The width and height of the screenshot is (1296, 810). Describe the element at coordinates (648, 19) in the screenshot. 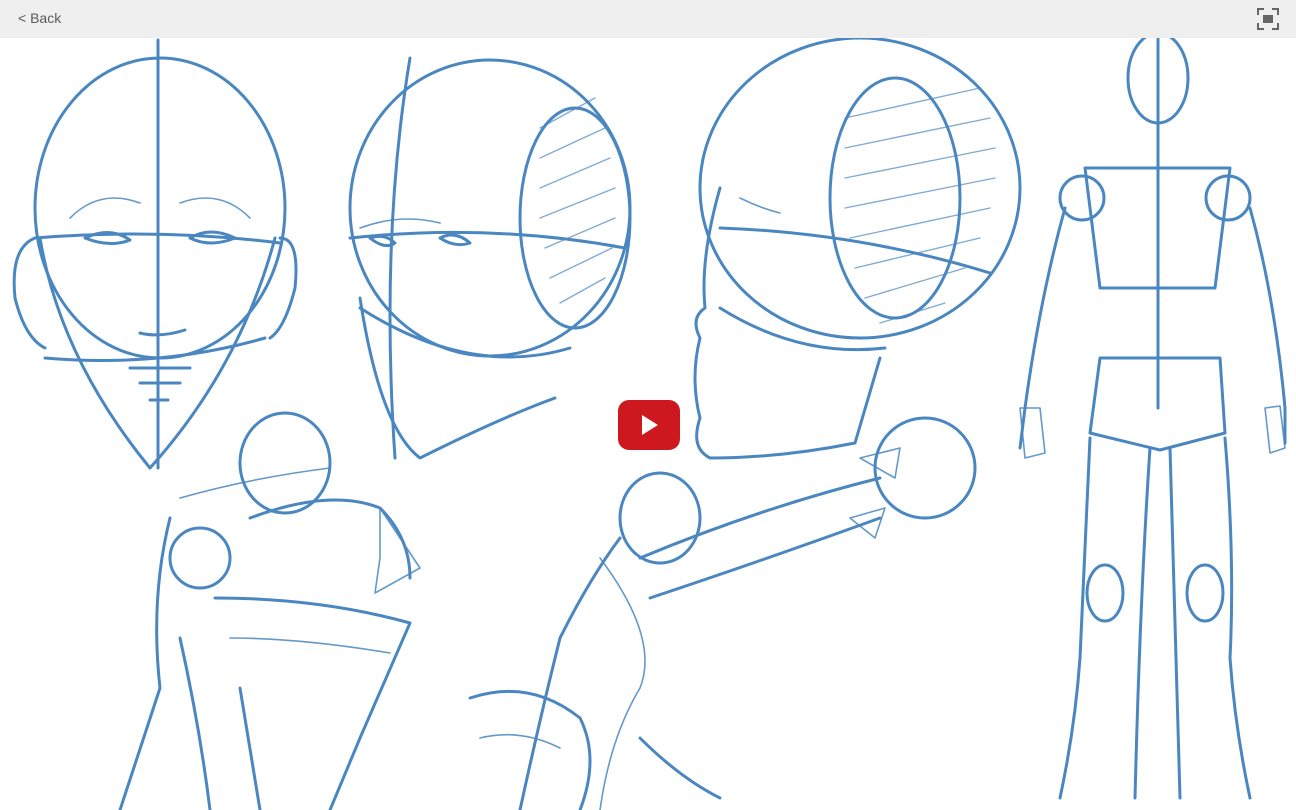

I see `top-bar: < Back` at that location.